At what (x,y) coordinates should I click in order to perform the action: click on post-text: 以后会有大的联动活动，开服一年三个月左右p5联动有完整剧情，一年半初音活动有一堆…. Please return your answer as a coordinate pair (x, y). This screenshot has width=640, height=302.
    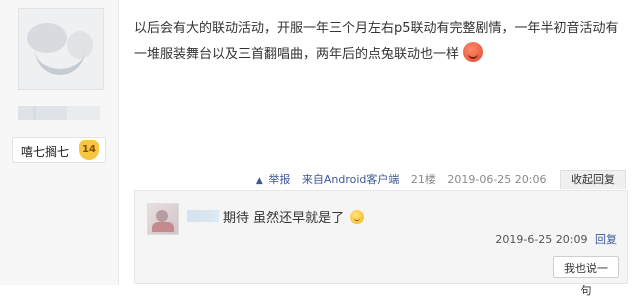
    Looking at the image, I should click on (376, 41).